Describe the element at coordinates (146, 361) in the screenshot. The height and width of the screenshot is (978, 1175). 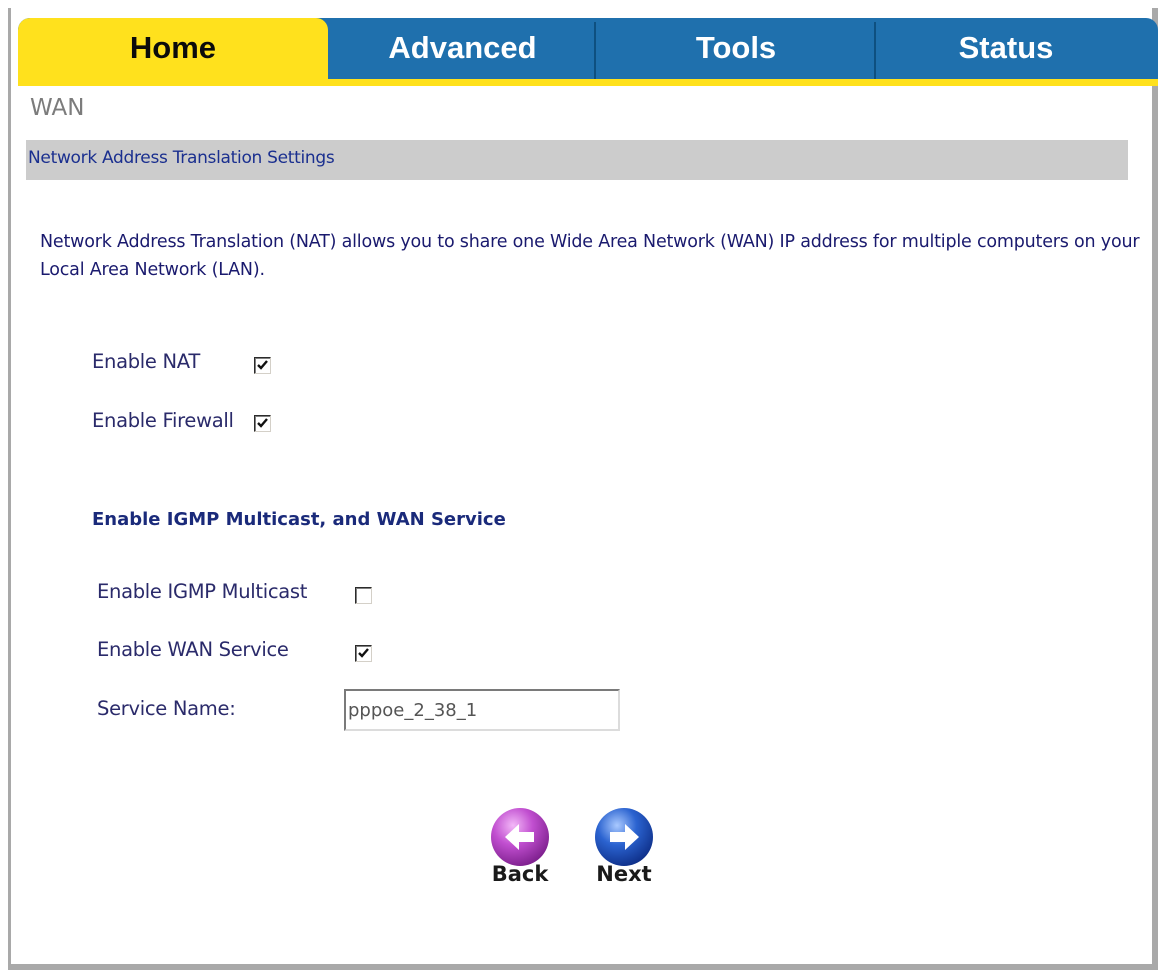
I see `enable-nat-label: Enable NAT` at that location.